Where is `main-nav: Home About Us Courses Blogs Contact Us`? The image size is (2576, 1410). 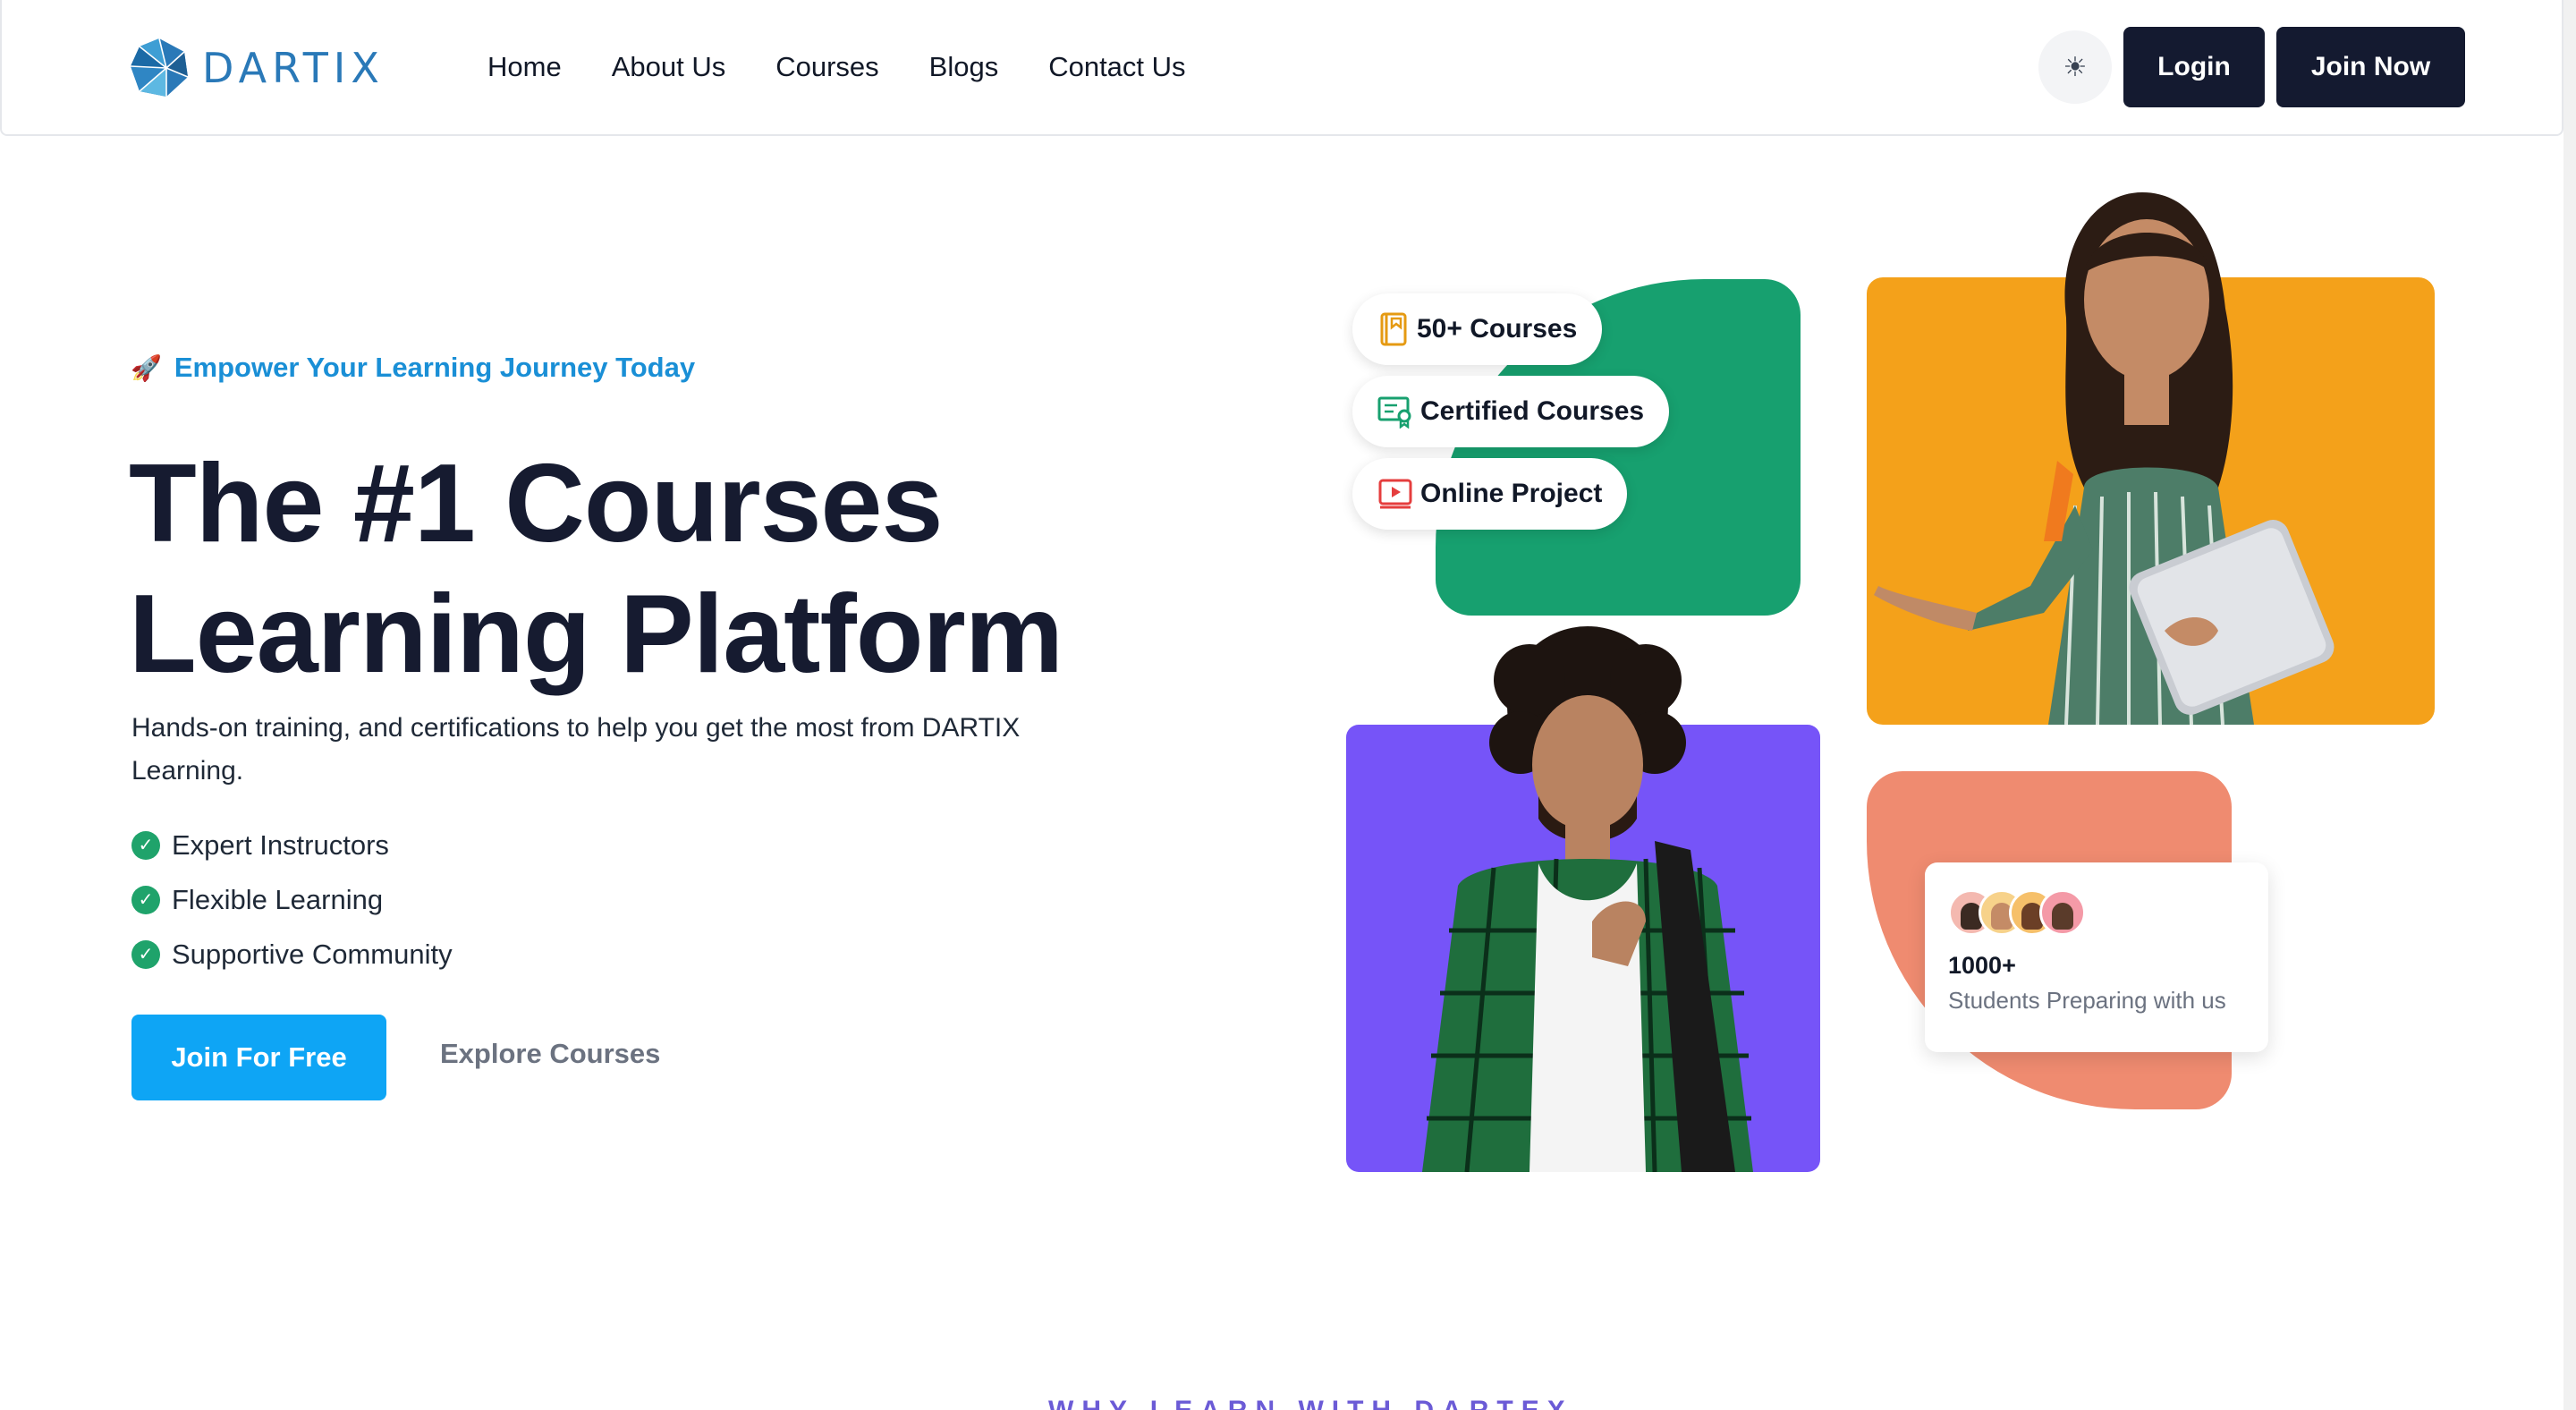
main-nav: Home About Us Courses Blogs Contact Us is located at coordinates (861, 68).